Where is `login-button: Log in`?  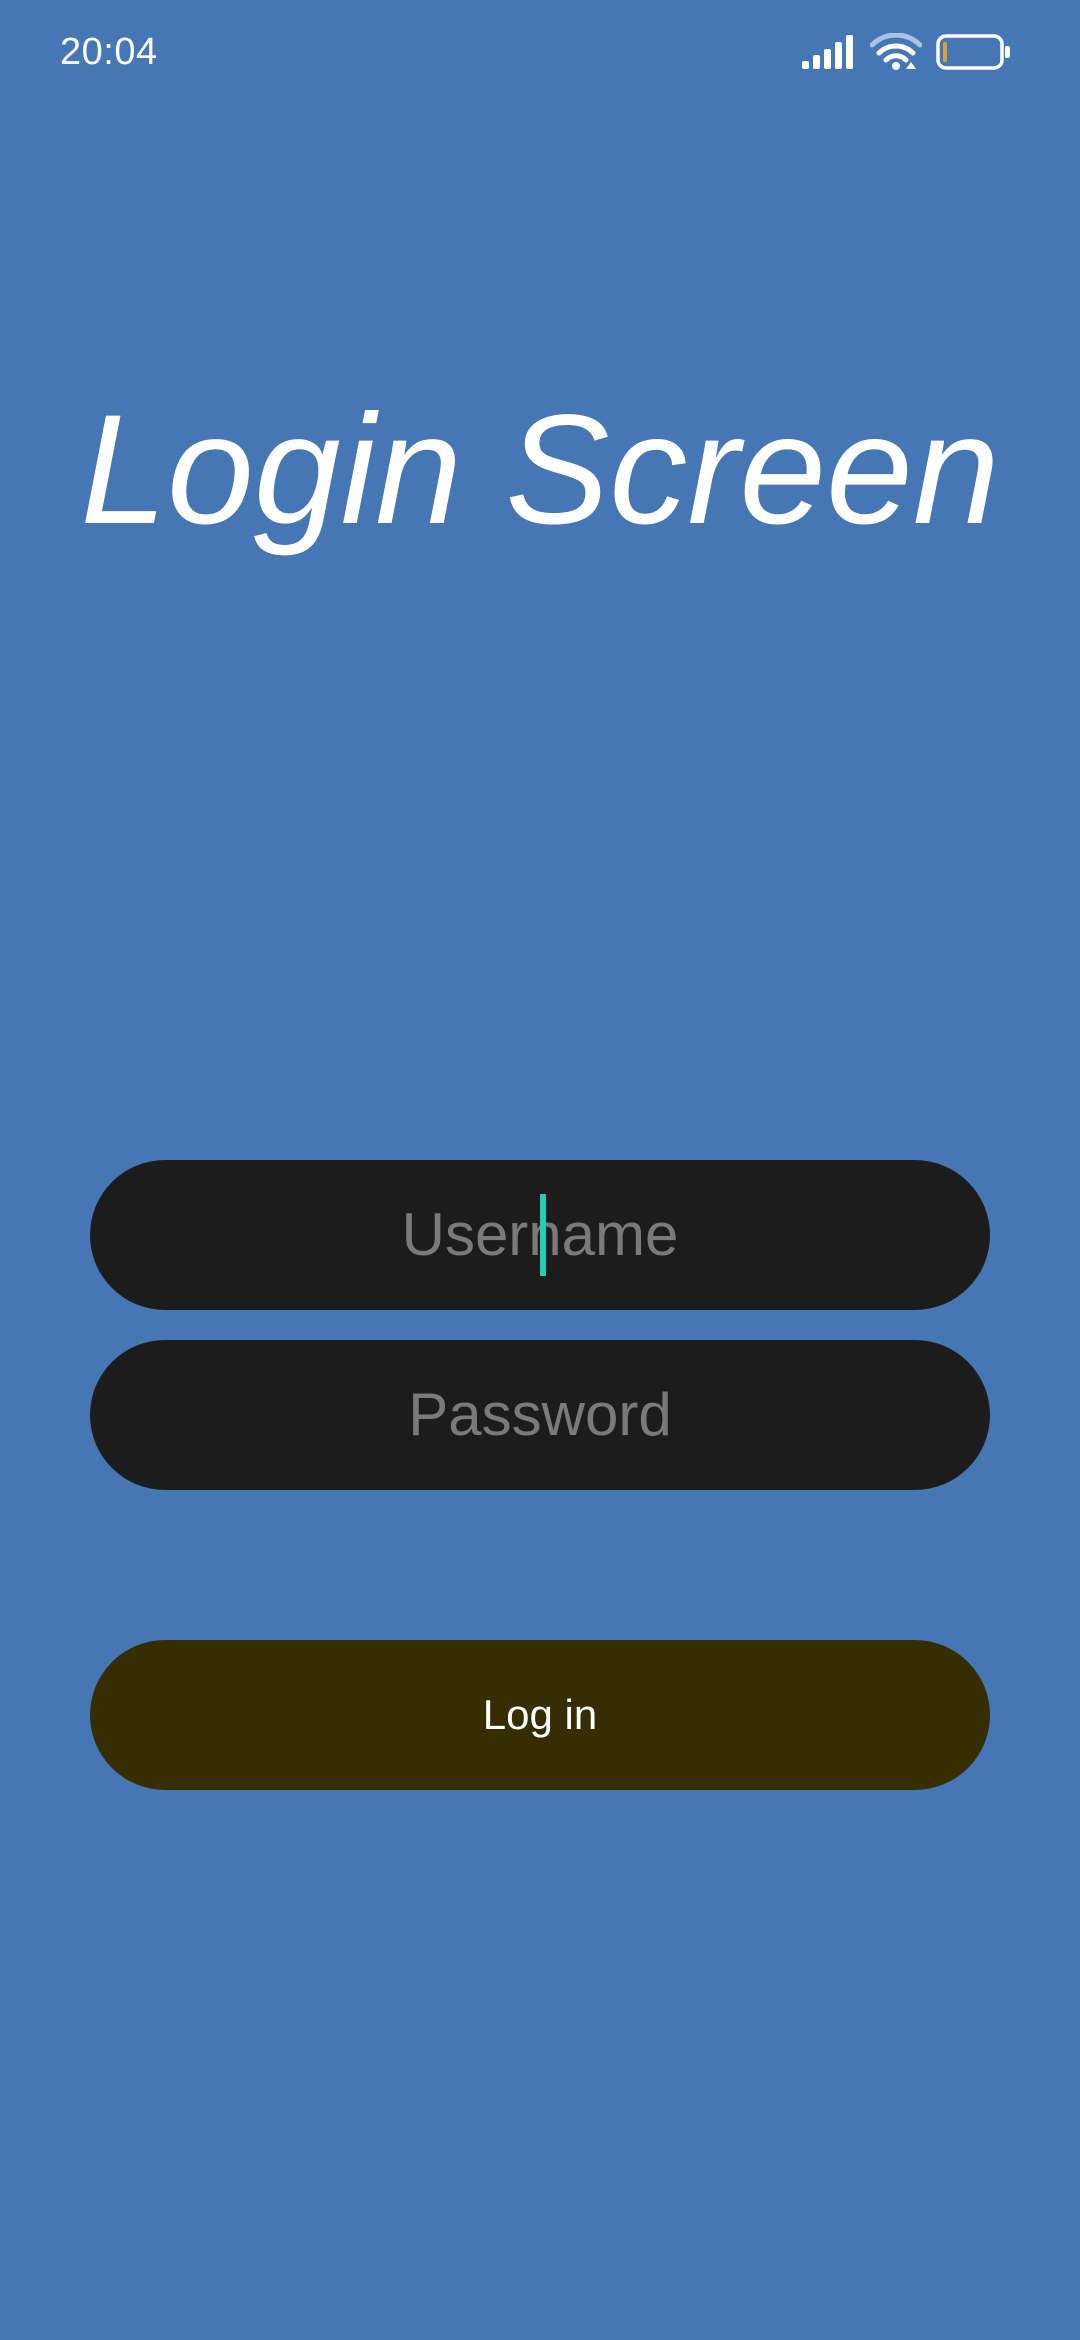
login-button: Log in is located at coordinates (540, 1715).